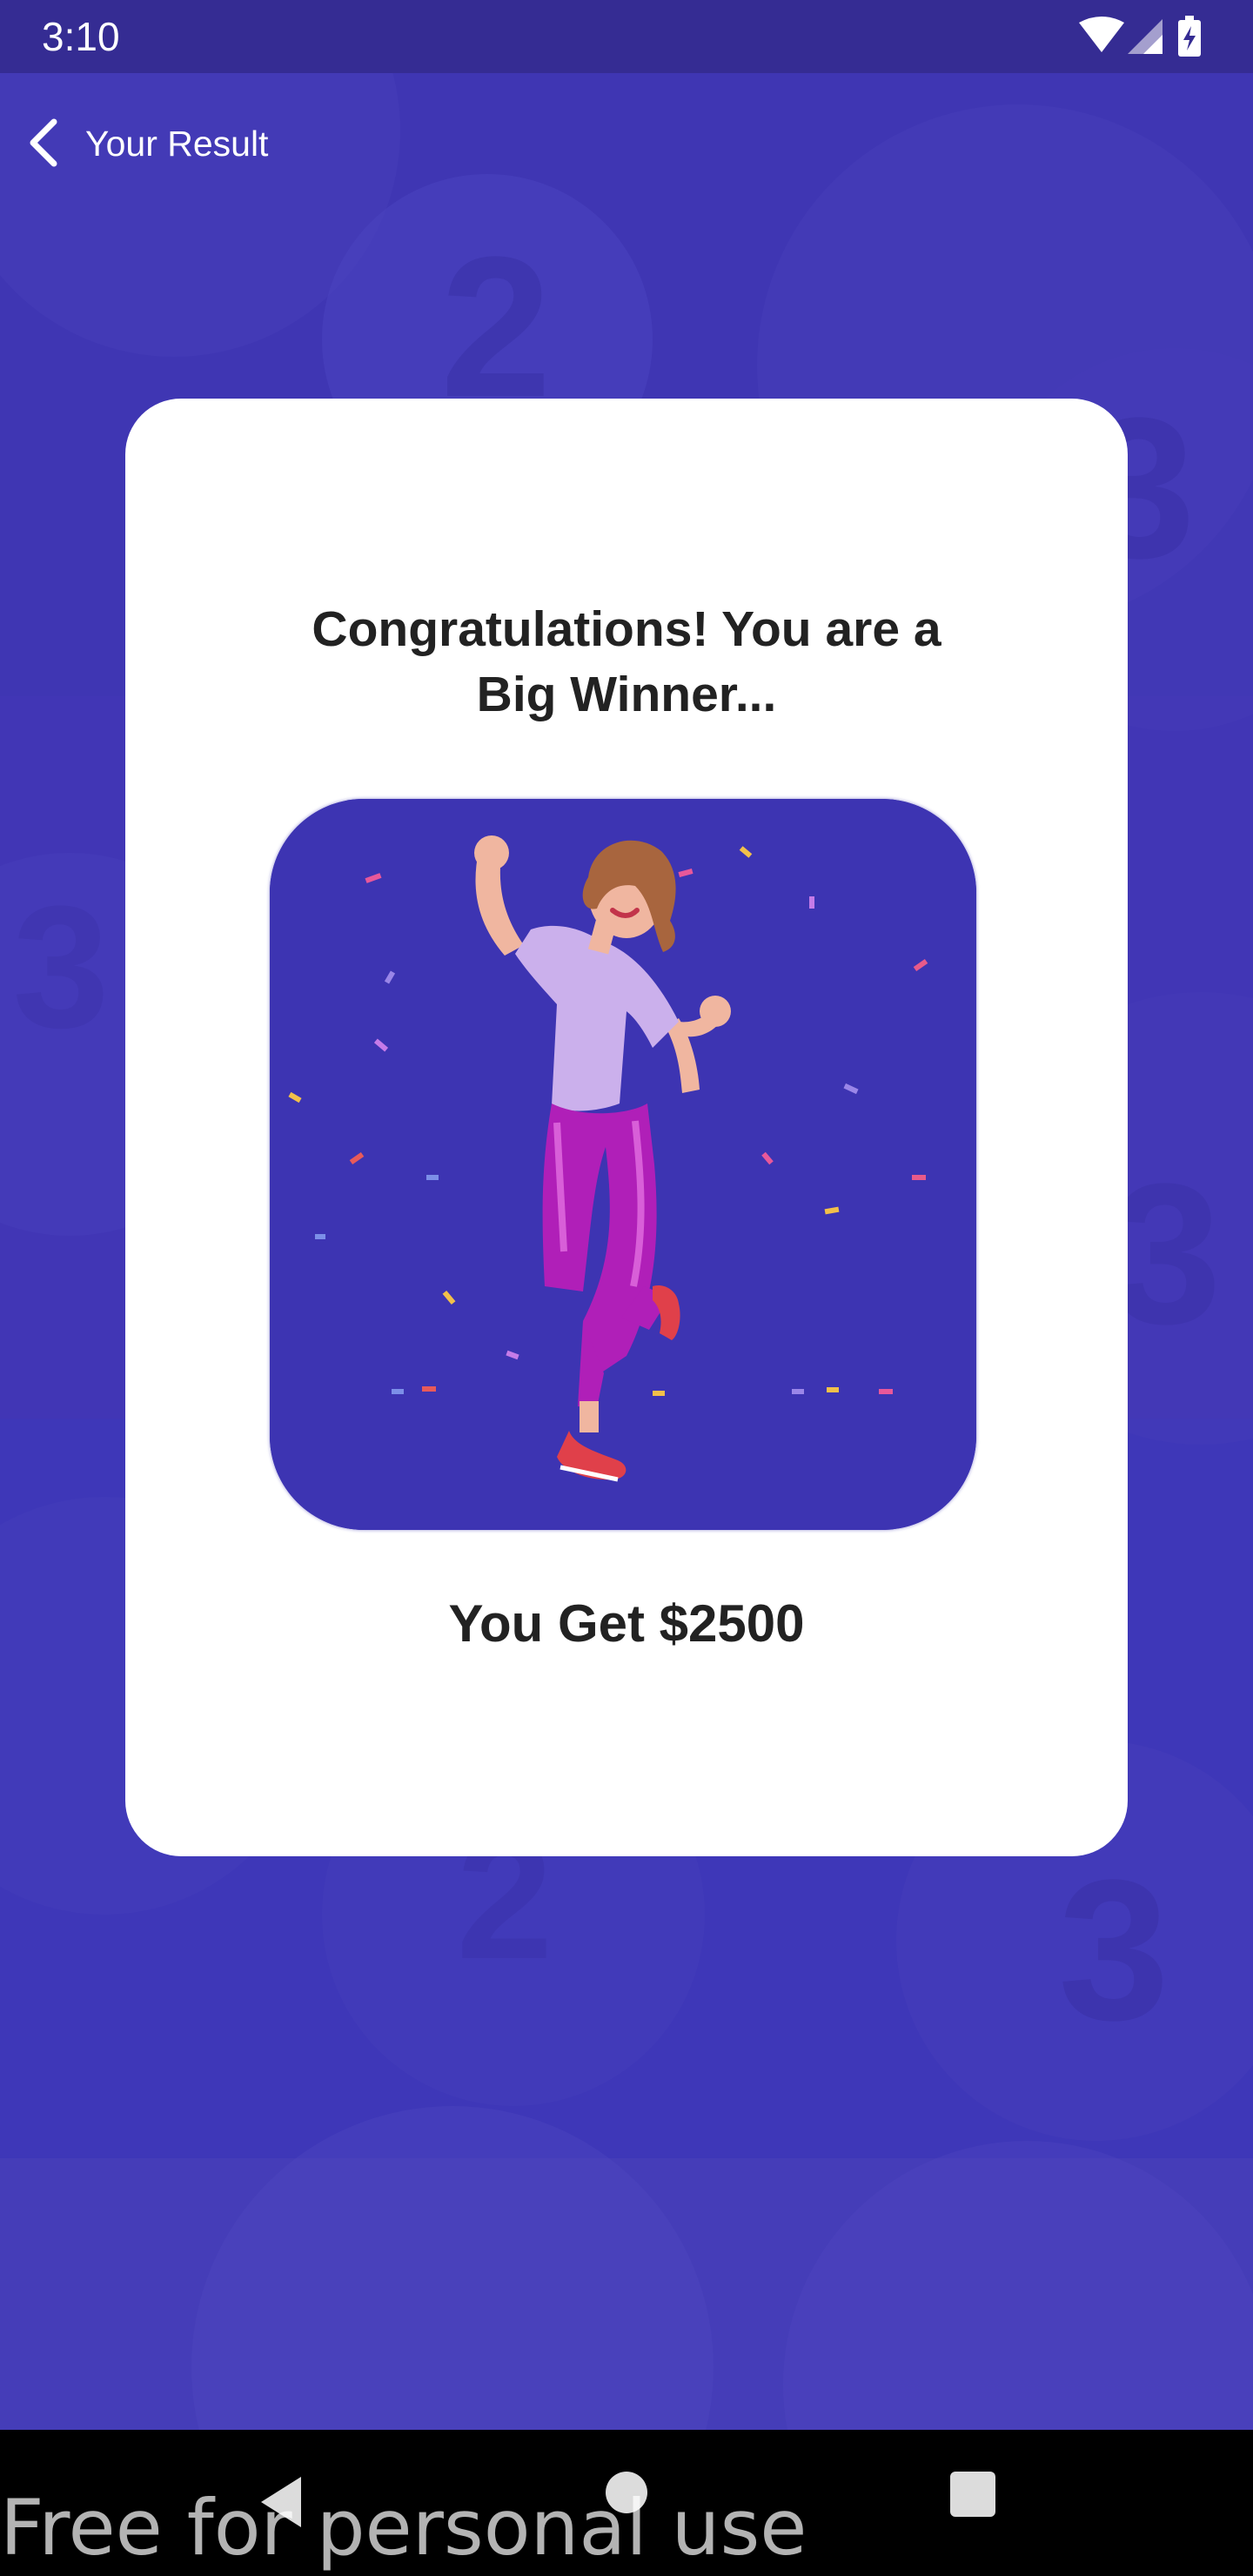  I want to click on page-title: Your Result, so click(177, 144).